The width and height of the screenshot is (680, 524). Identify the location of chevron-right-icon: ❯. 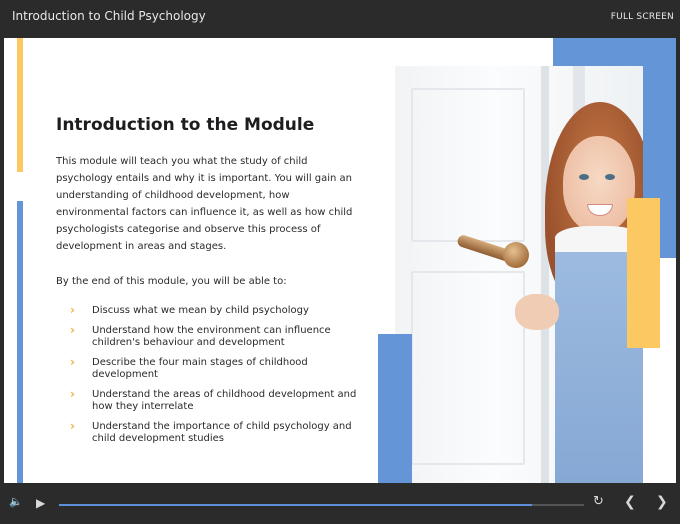
(662, 502).